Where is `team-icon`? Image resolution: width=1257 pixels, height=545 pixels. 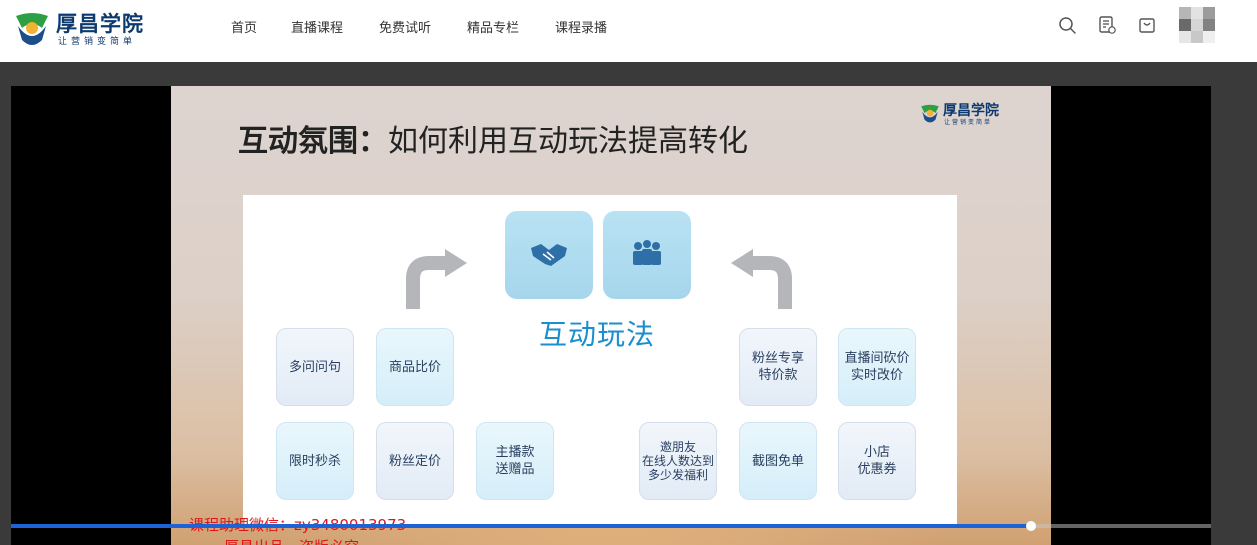
team-icon is located at coordinates (647, 252).